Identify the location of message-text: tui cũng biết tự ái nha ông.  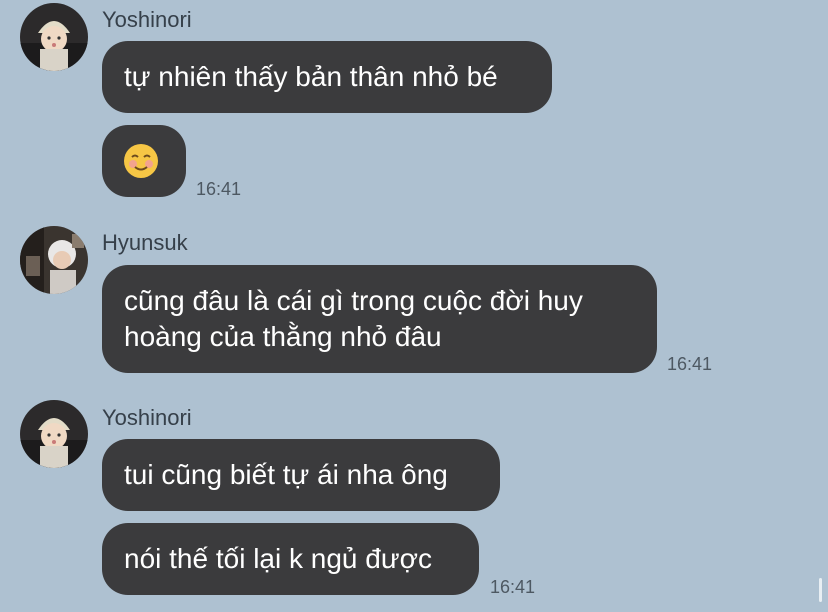
(286, 474).